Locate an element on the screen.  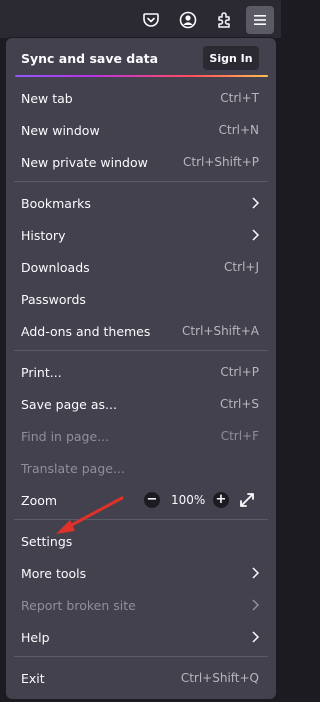
toolbar is located at coordinates (140, 19).